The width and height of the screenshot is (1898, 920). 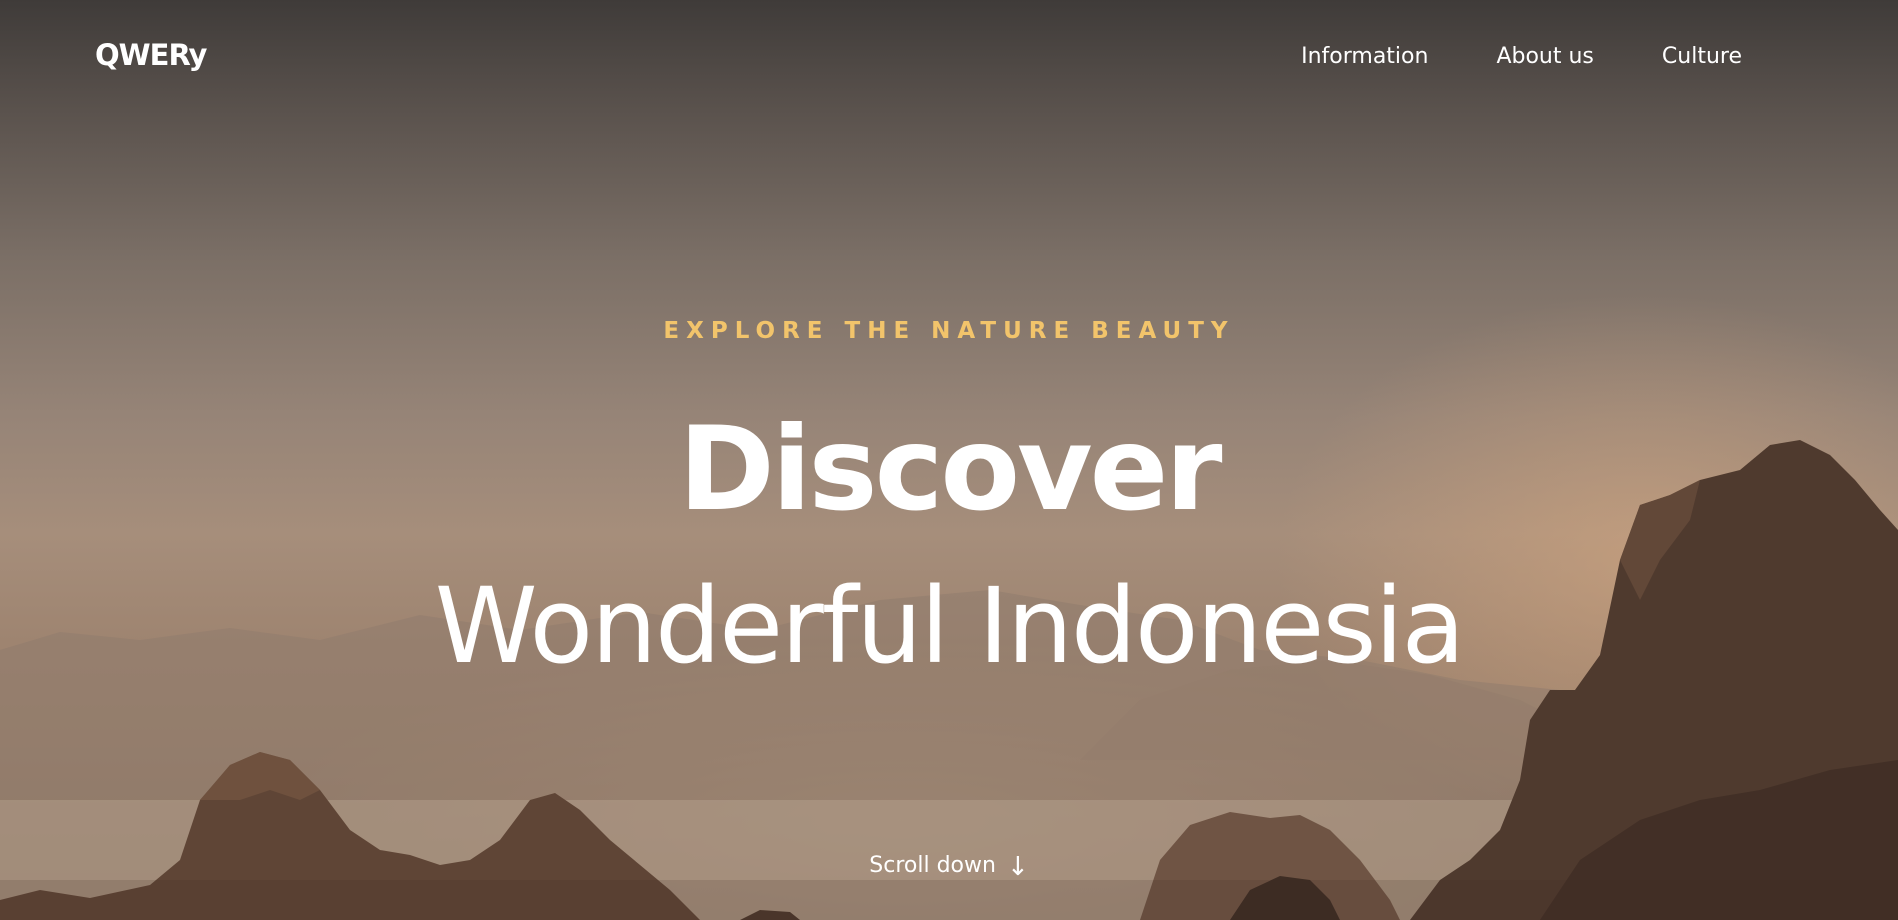 I want to click on nav-item-about-us: About us, so click(x=1544, y=56).